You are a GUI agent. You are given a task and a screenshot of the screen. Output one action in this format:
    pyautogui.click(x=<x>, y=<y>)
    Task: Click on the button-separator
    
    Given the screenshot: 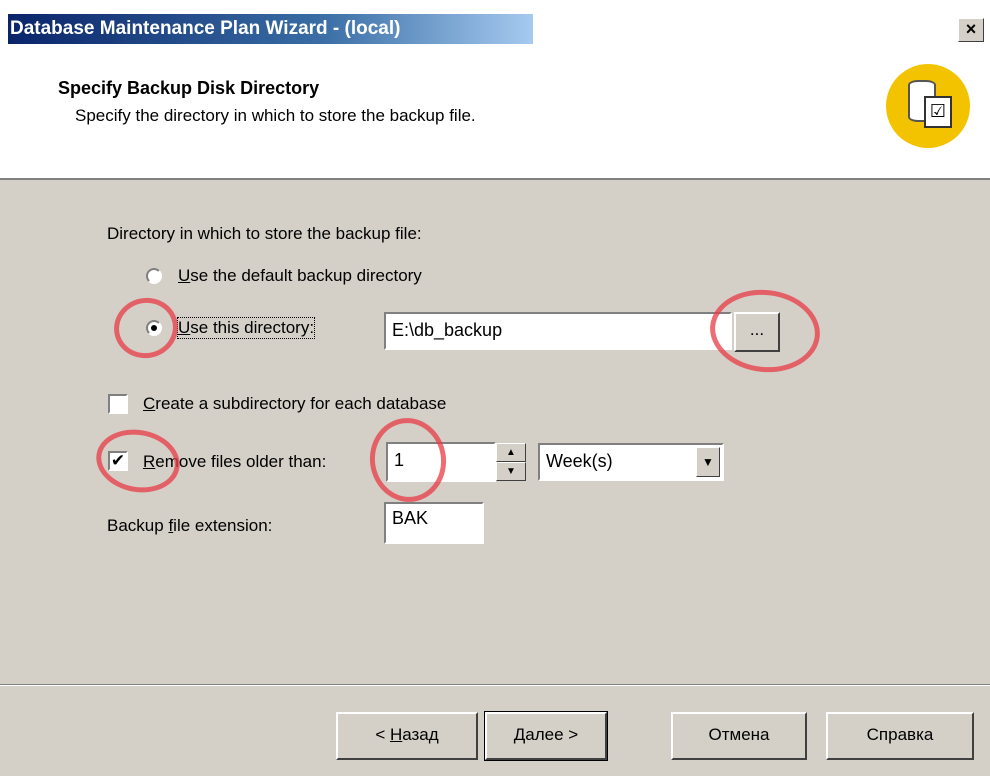 What is the action you would take?
    pyautogui.click(x=495, y=685)
    